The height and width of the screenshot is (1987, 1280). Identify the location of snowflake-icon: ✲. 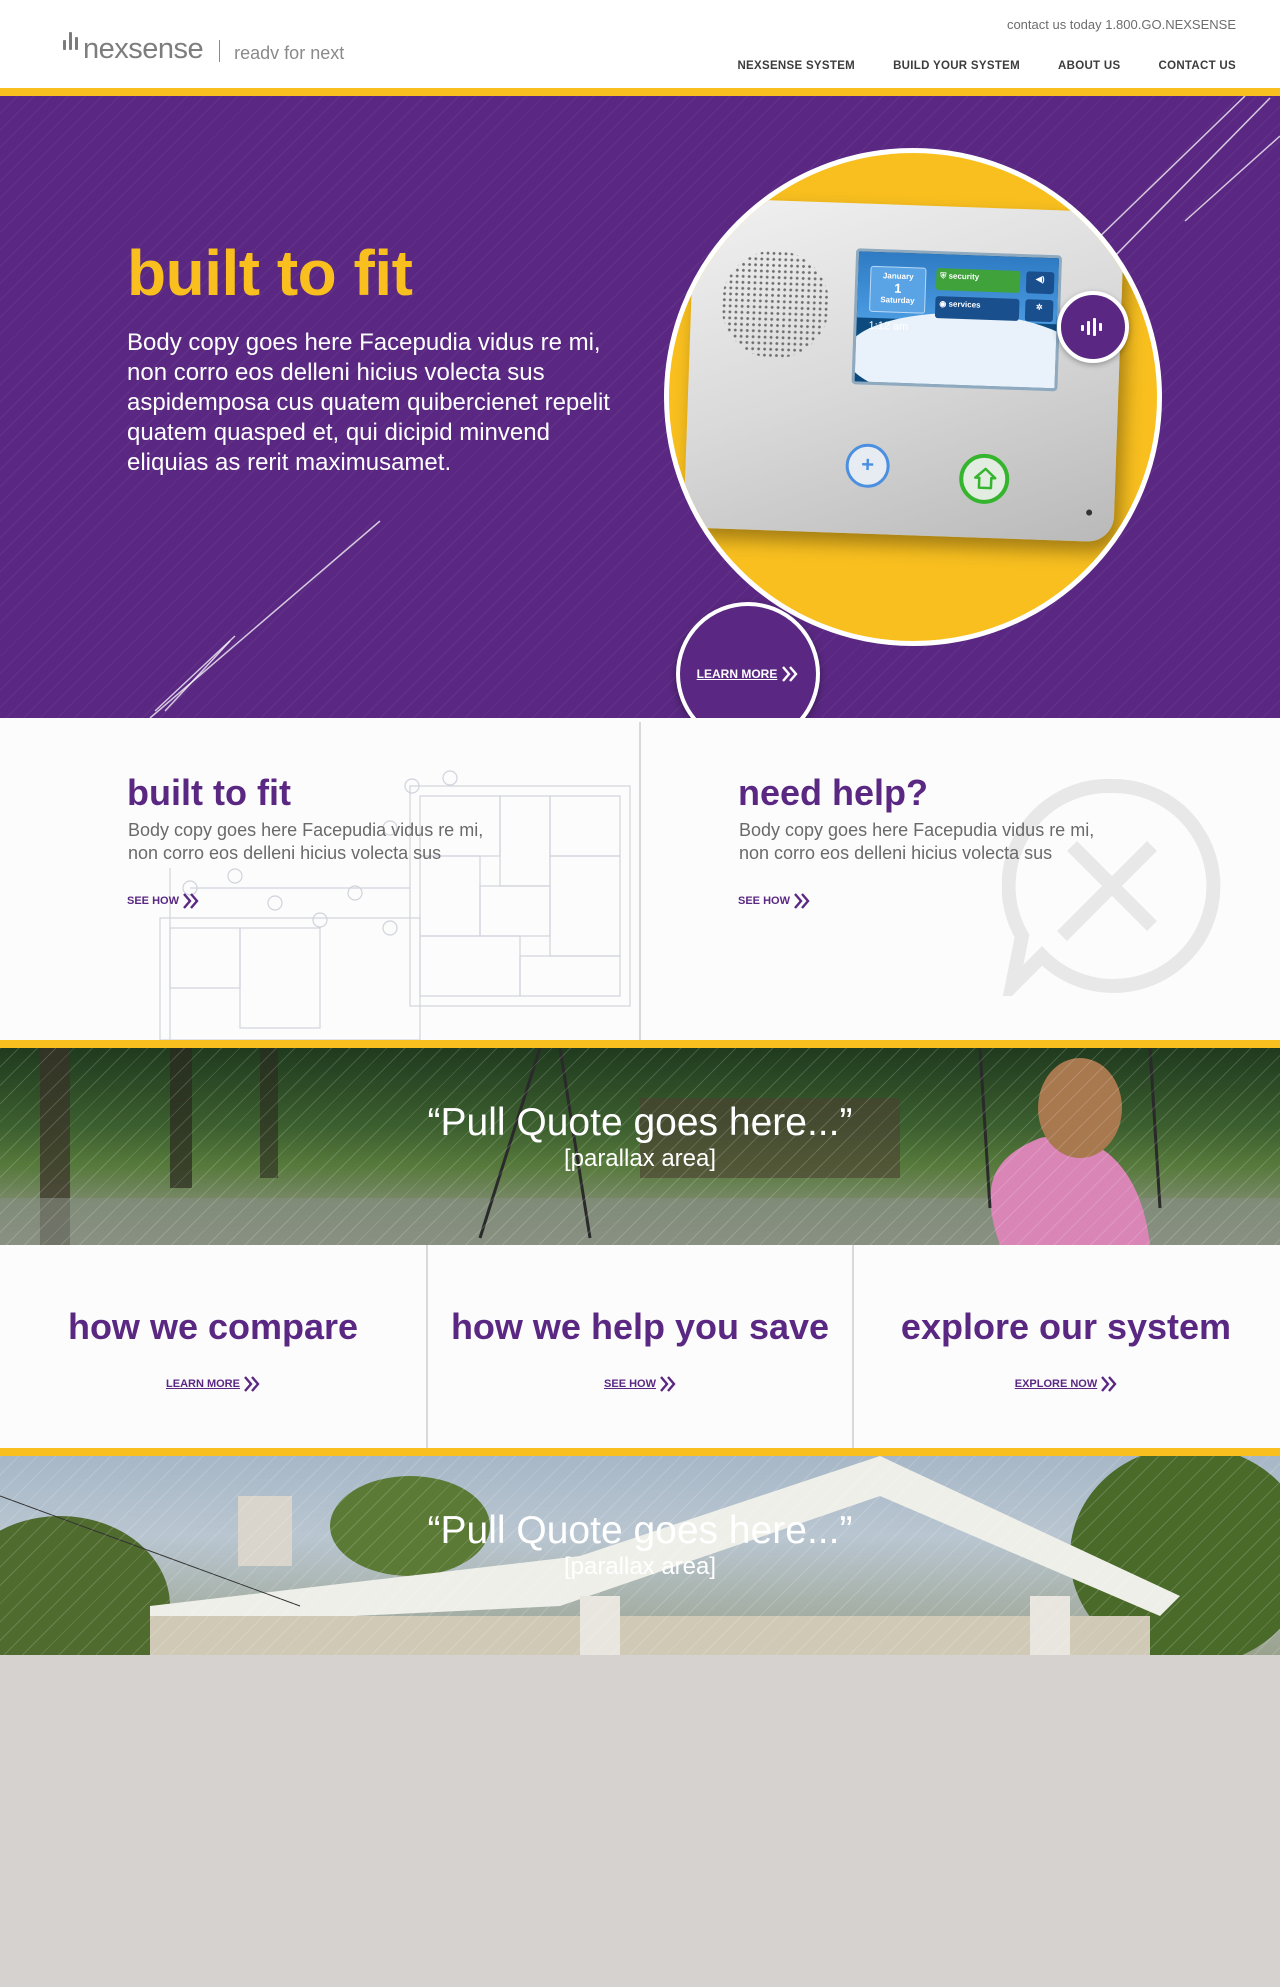
(1039, 311).